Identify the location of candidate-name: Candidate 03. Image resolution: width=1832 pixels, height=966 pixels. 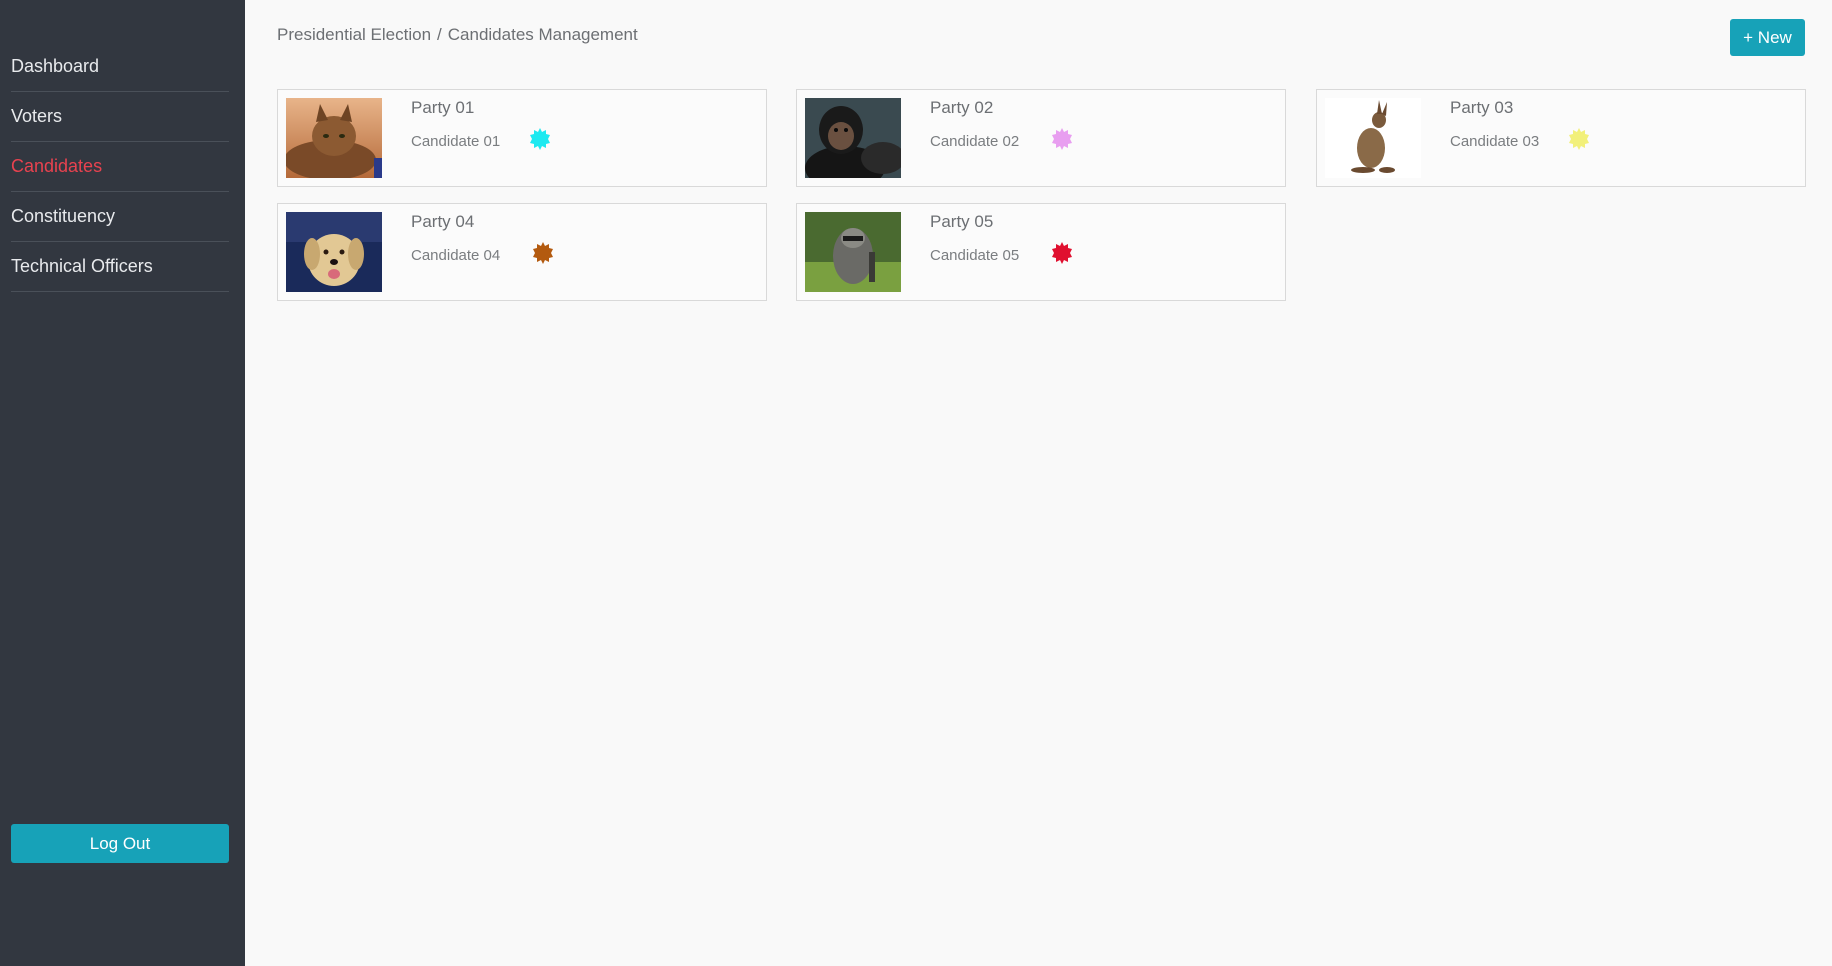
(1495, 141).